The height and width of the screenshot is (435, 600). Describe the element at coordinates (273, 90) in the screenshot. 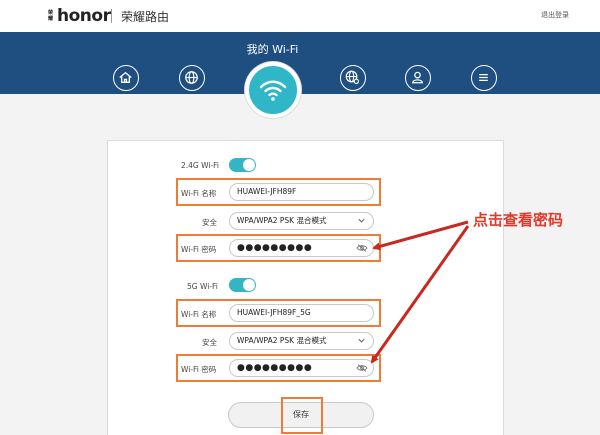

I see `wifi-icon` at that location.